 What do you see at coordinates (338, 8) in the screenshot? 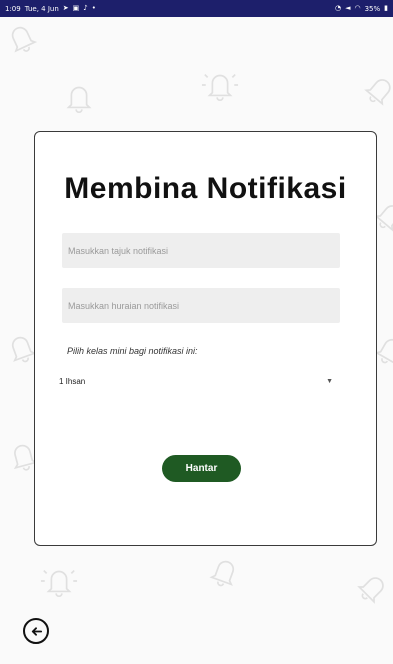
I see `alarm-icon: ◔` at bounding box center [338, 8].